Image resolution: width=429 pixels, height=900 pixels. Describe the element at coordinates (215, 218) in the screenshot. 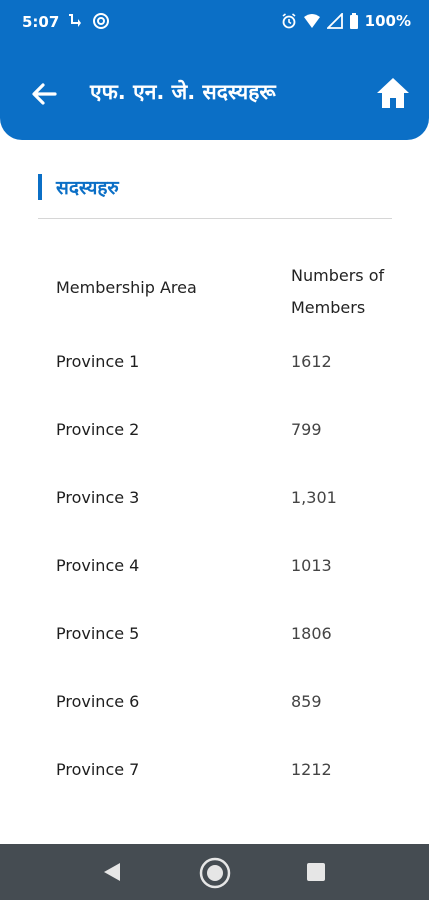

I see `section-divider` at that location.